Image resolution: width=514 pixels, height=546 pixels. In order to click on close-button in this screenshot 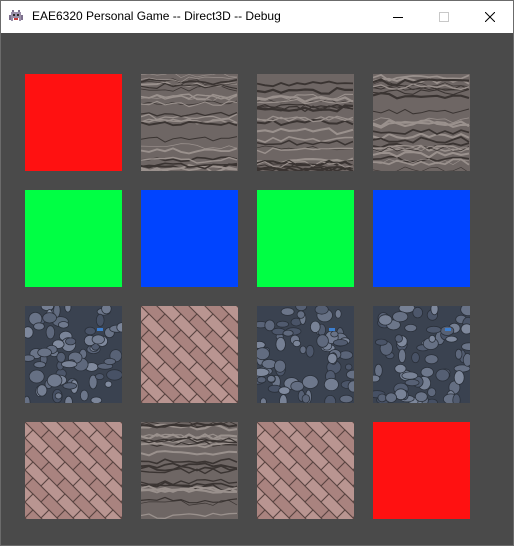, I will do `click(490, 17)`.